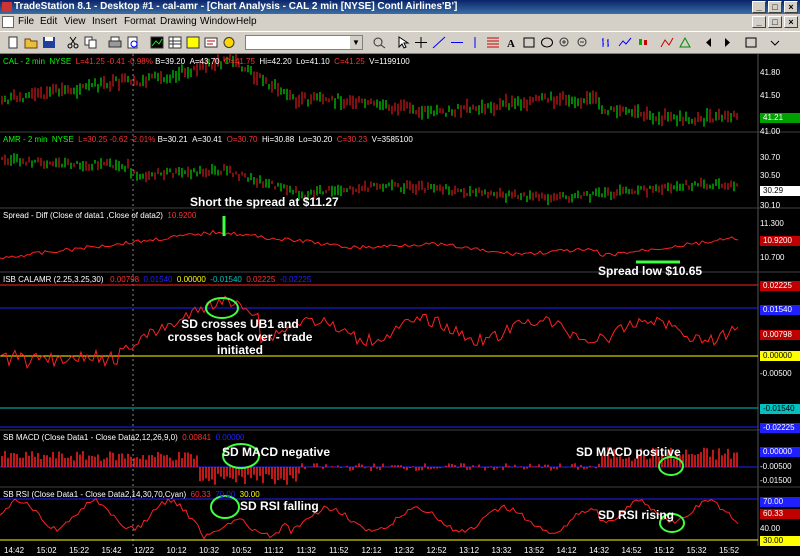 This screenshot has width=800, height=556. What do you see at coordinates (246, 21) in the screenshot?
I see `menu-help: Help` at bounding box center [246, 21].